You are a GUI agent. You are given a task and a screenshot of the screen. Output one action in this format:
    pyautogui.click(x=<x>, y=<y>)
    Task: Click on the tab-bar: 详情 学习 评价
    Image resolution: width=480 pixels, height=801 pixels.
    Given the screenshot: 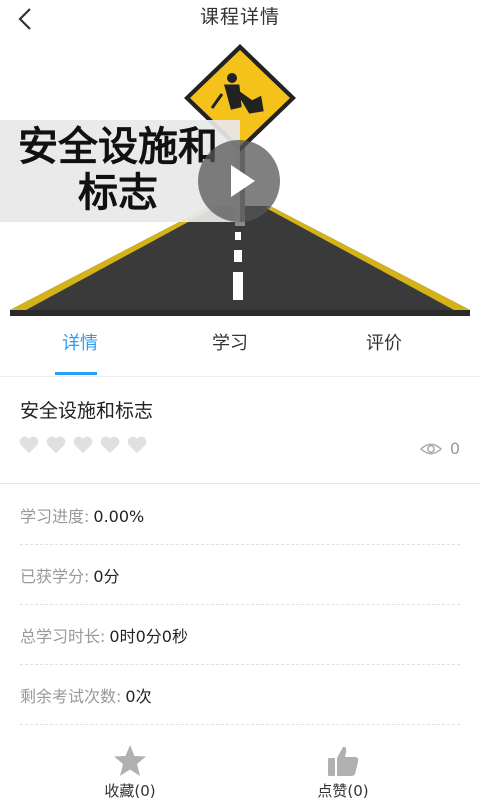 What is the action you would take?
    pyautogui.click(x=240, y=346)
    